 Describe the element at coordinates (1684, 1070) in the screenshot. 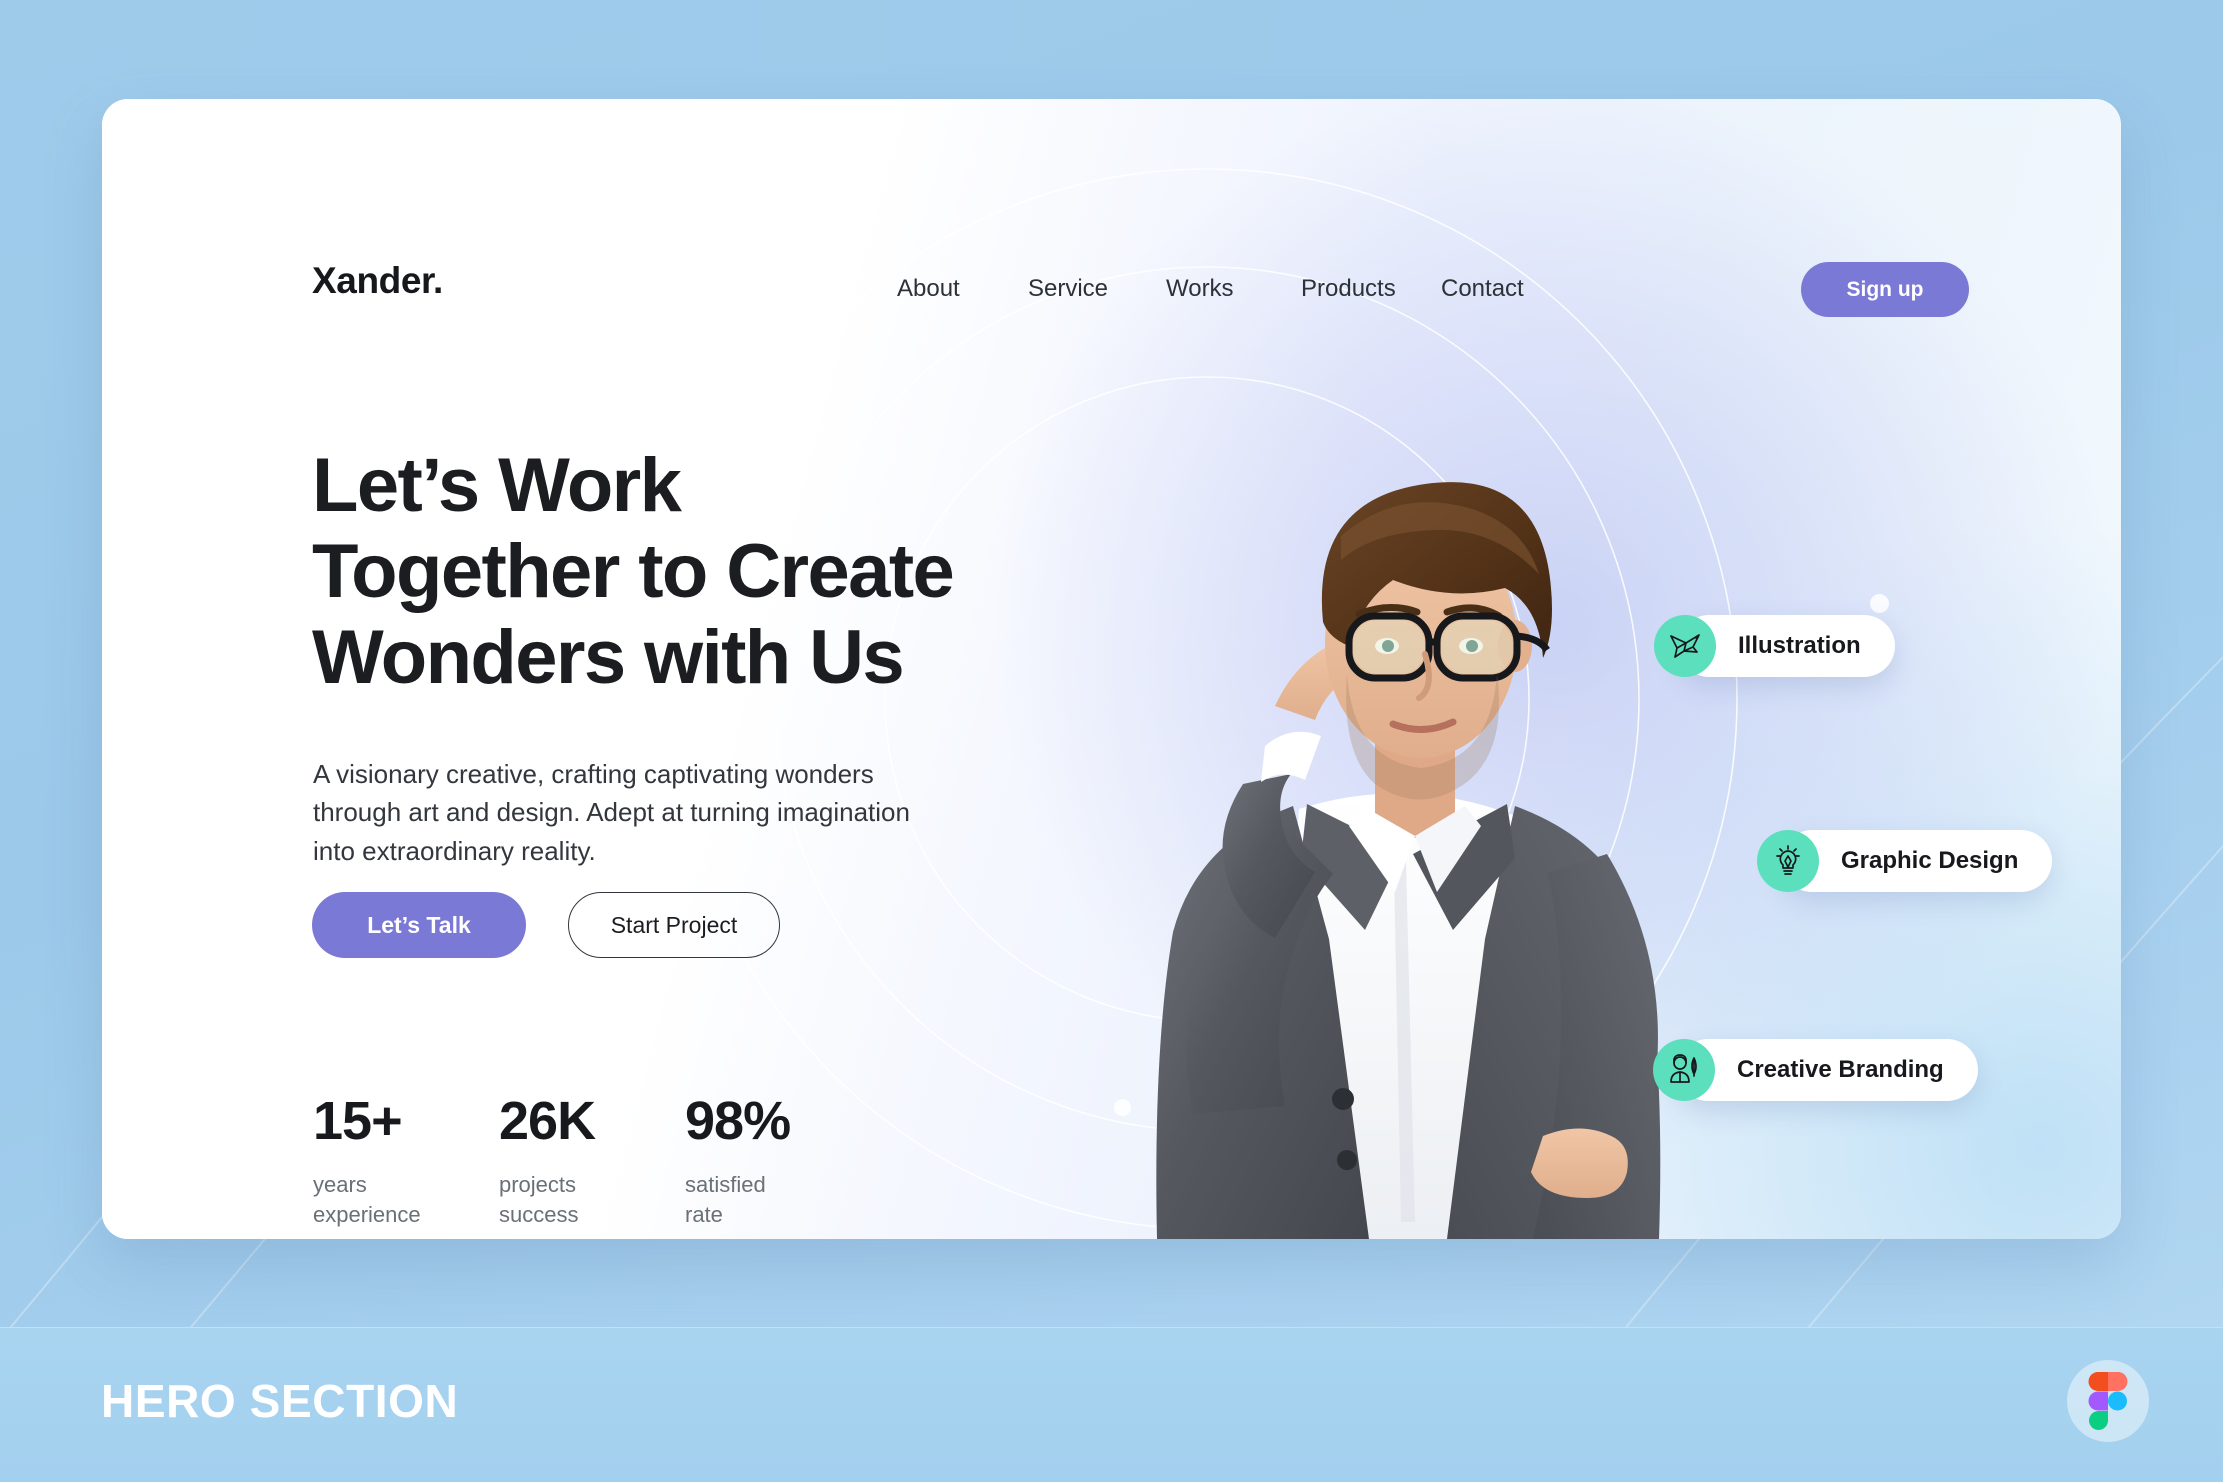

I see `person-feather-icon` at that location.